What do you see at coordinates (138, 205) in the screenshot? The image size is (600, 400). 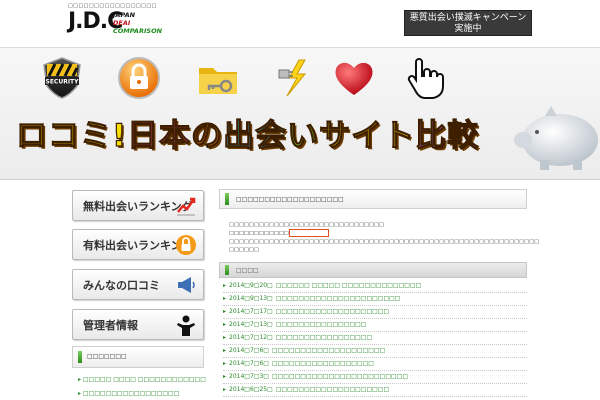 I see `sidebar-button-free-ranking: 無料出会いランキング` at bounding box center [138, 205].